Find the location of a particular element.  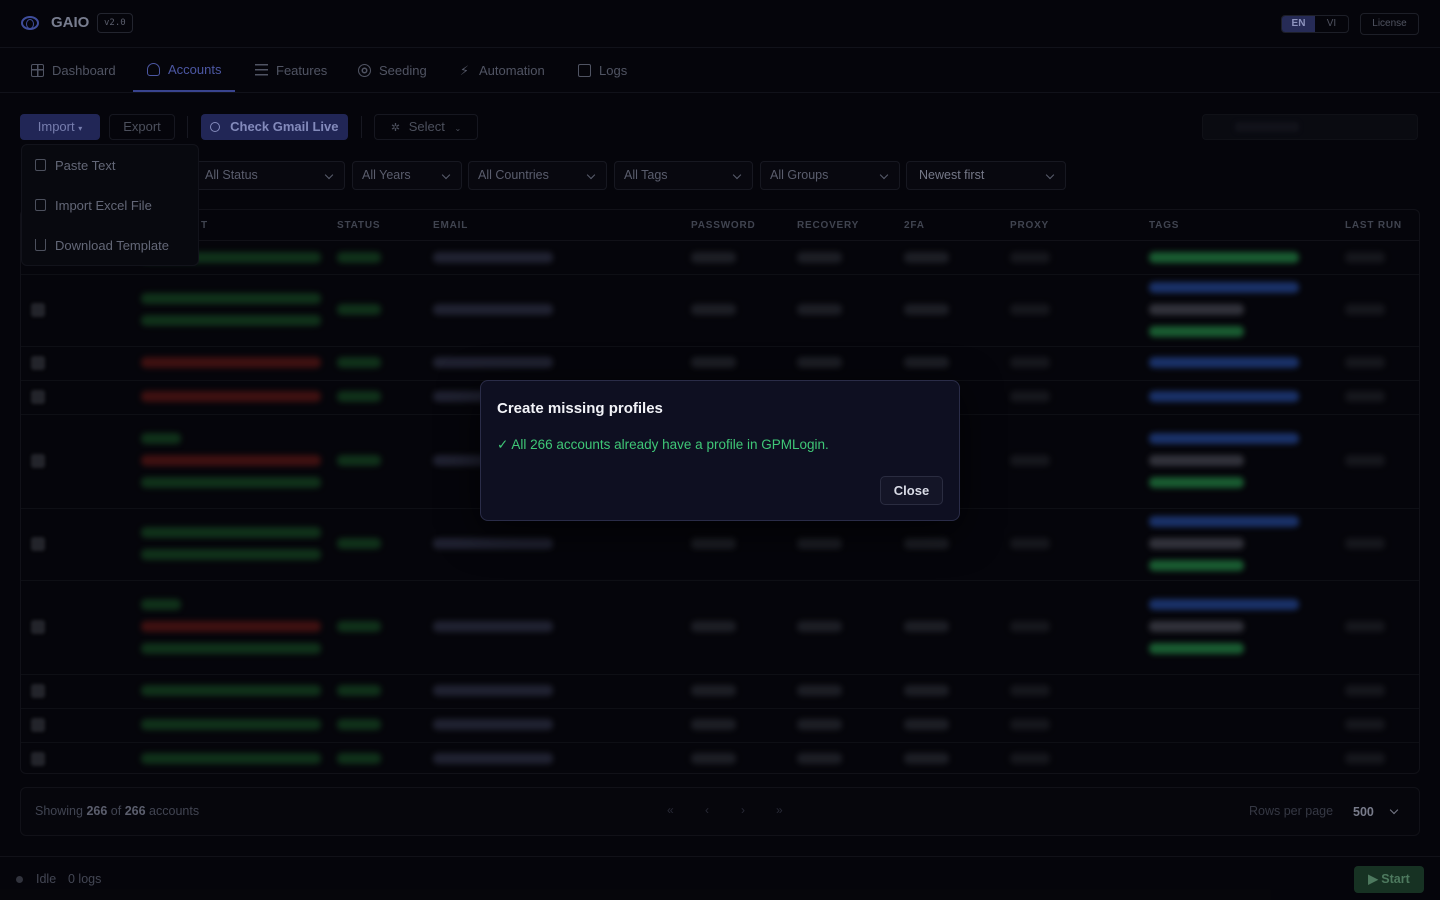

dialog-title: Create missing profiles is located at coordinates (580, 408).